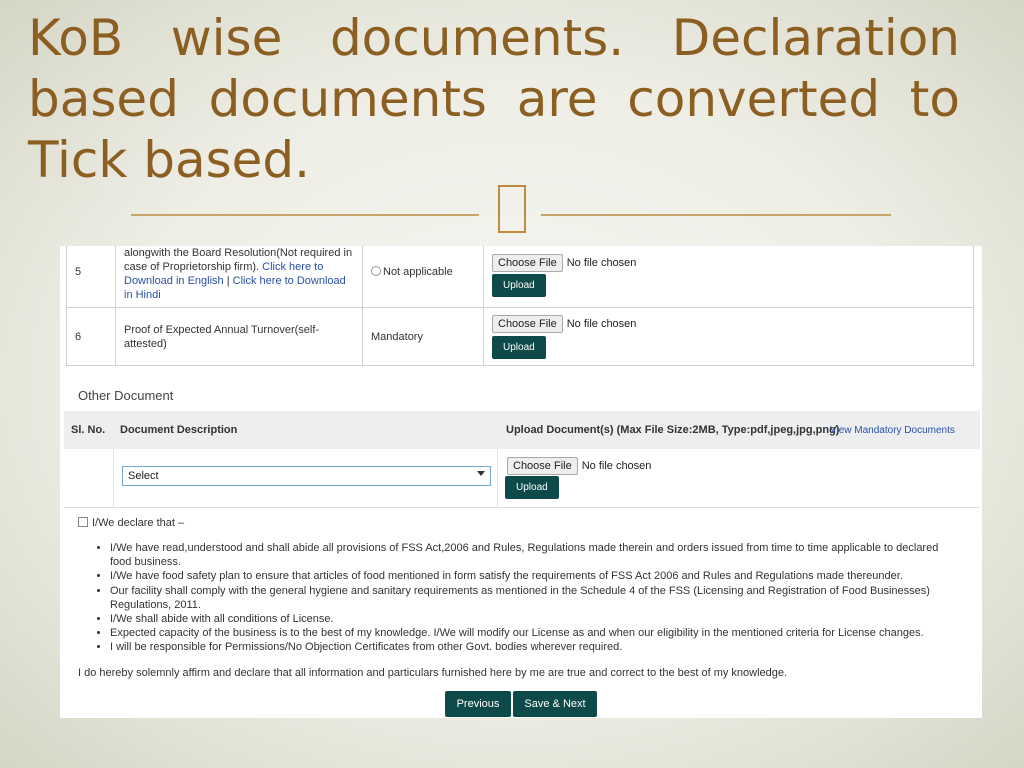  I want to click on previous-button: Previous, so click(478, 704).